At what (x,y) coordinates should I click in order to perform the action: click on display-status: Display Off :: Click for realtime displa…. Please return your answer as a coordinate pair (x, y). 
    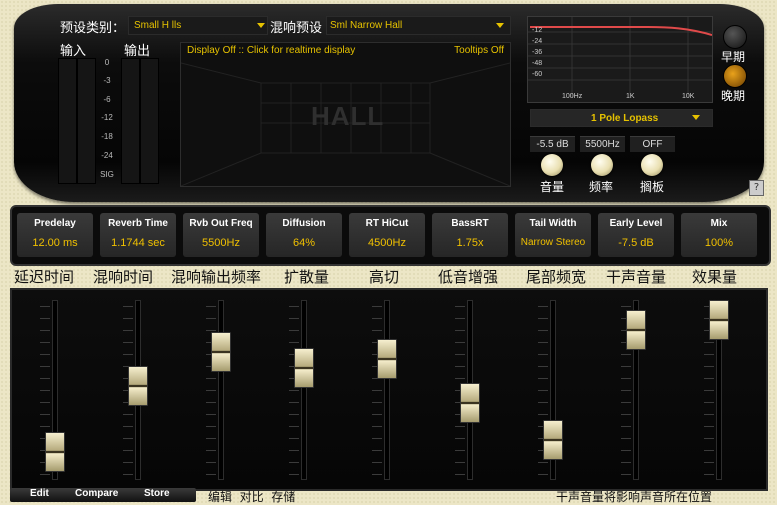
    Looking at the image, I should click on (271, 50).